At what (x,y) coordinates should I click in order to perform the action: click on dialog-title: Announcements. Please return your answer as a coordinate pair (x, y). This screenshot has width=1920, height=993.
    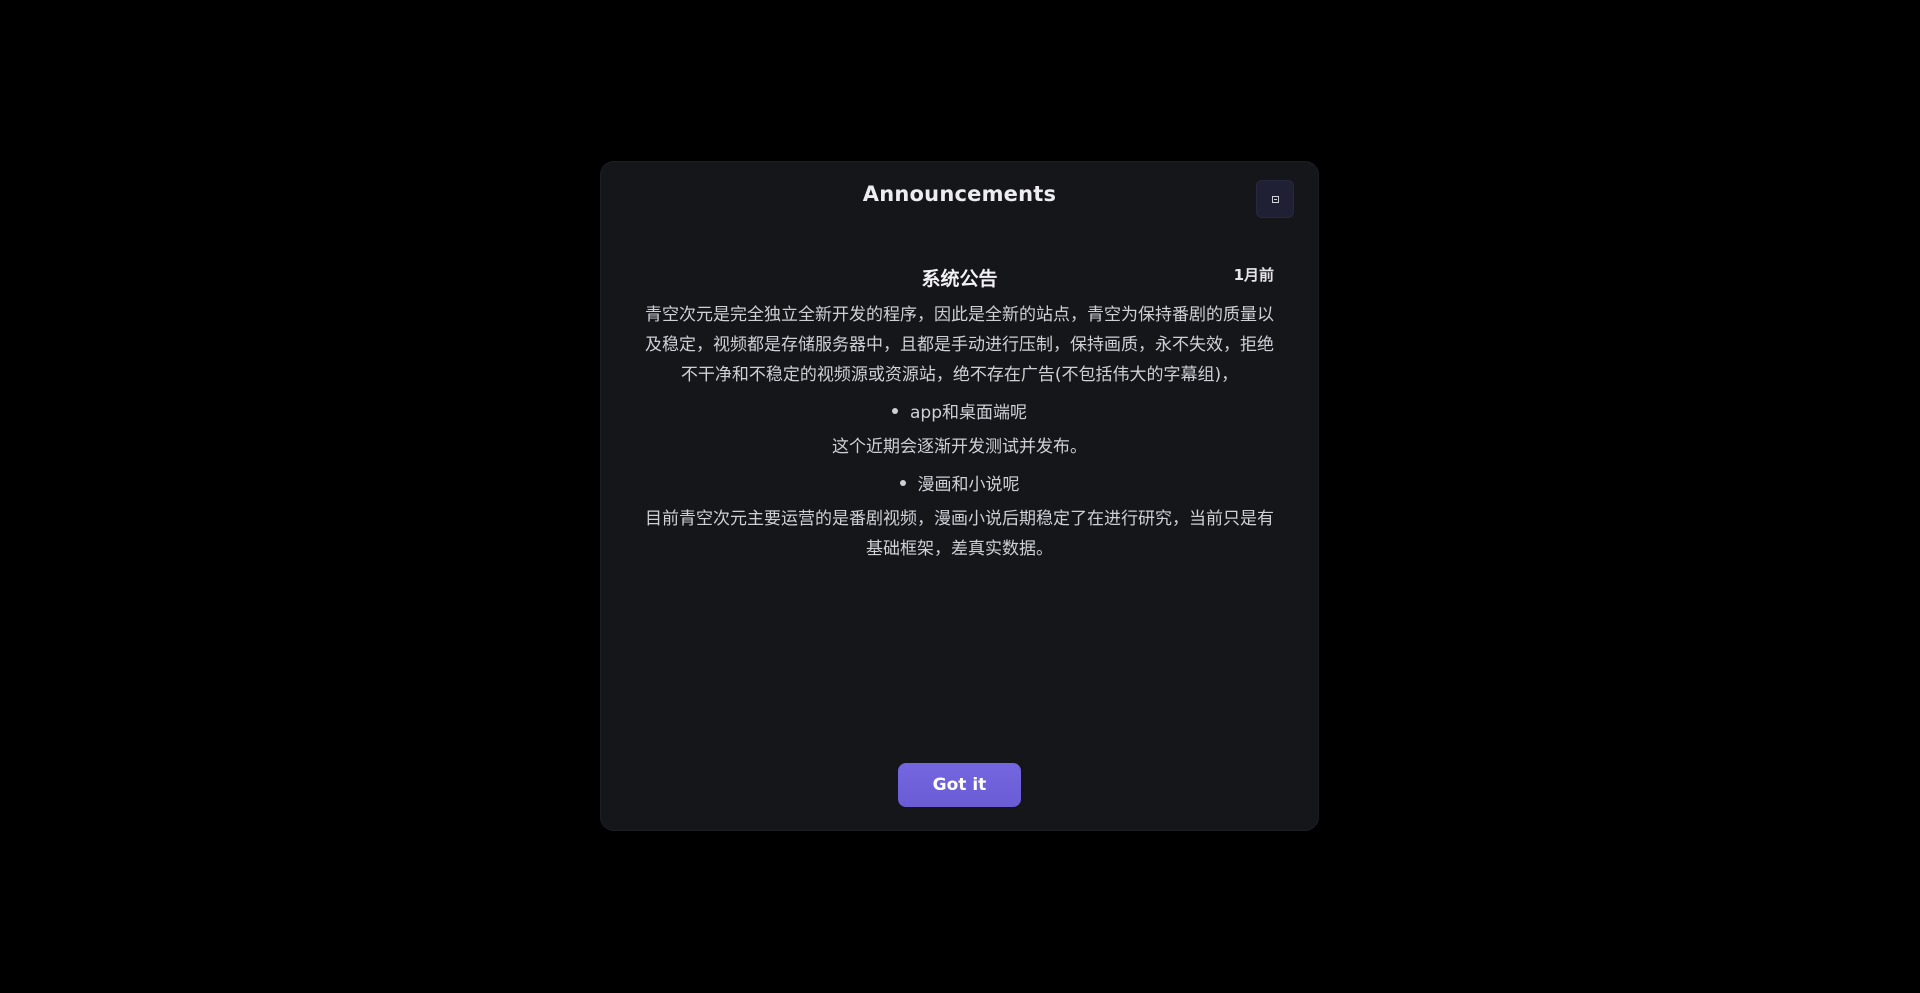
    Looking at the image, I should click on (959, 194).